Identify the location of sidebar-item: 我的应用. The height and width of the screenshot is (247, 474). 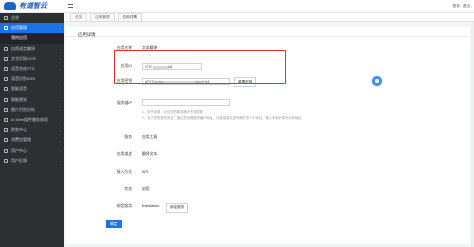
(32, 38).